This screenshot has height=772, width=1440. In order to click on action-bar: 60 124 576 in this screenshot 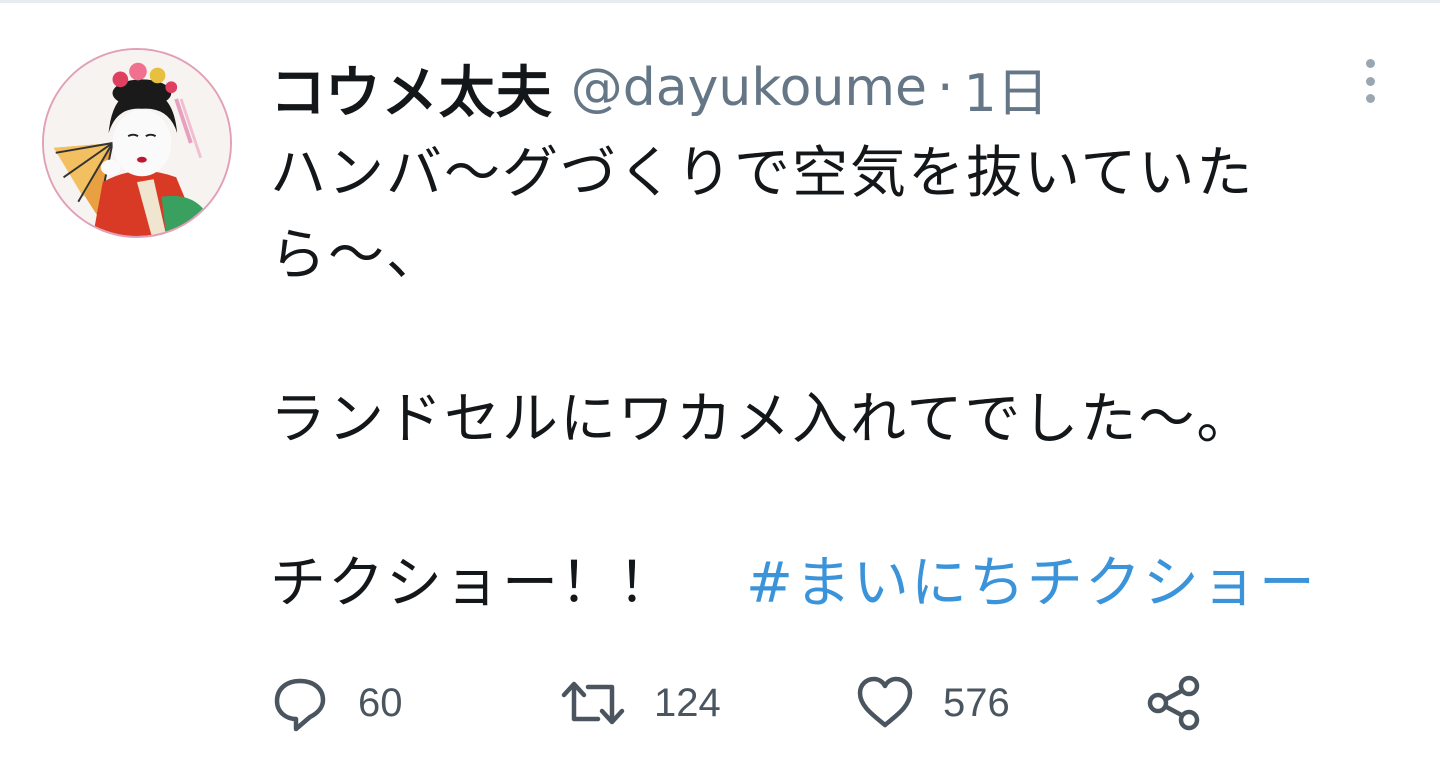, I will do `click(770, 703)`.